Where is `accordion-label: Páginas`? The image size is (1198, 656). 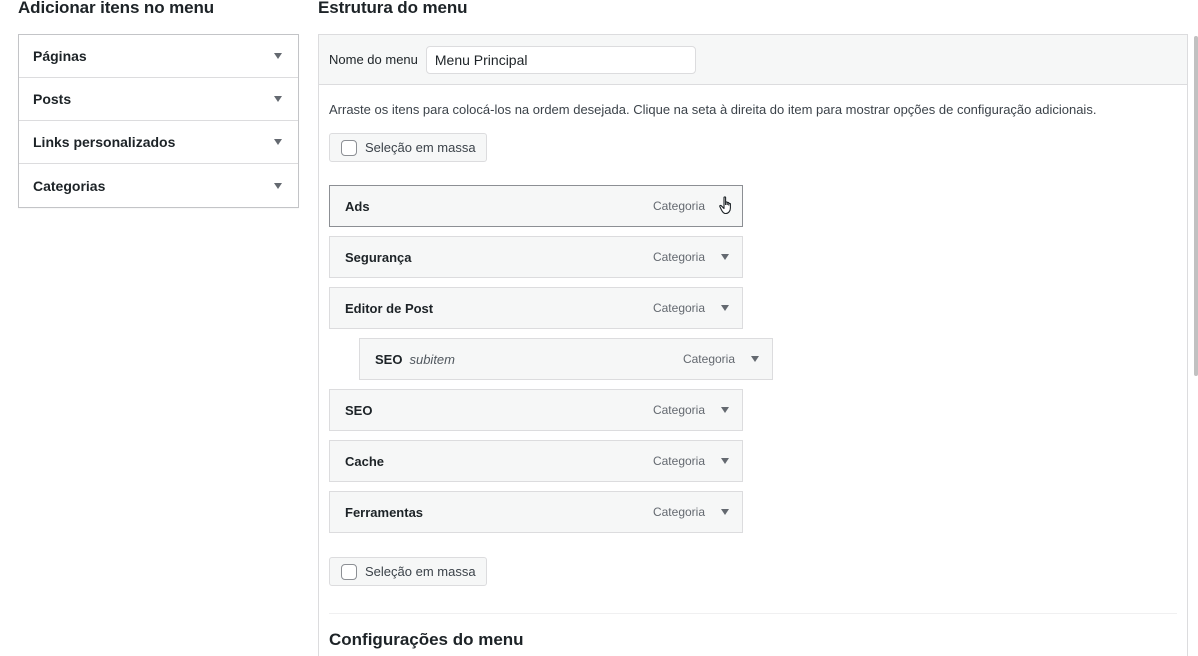 accordion-label: Páginas is located at coordinates (60, 56).